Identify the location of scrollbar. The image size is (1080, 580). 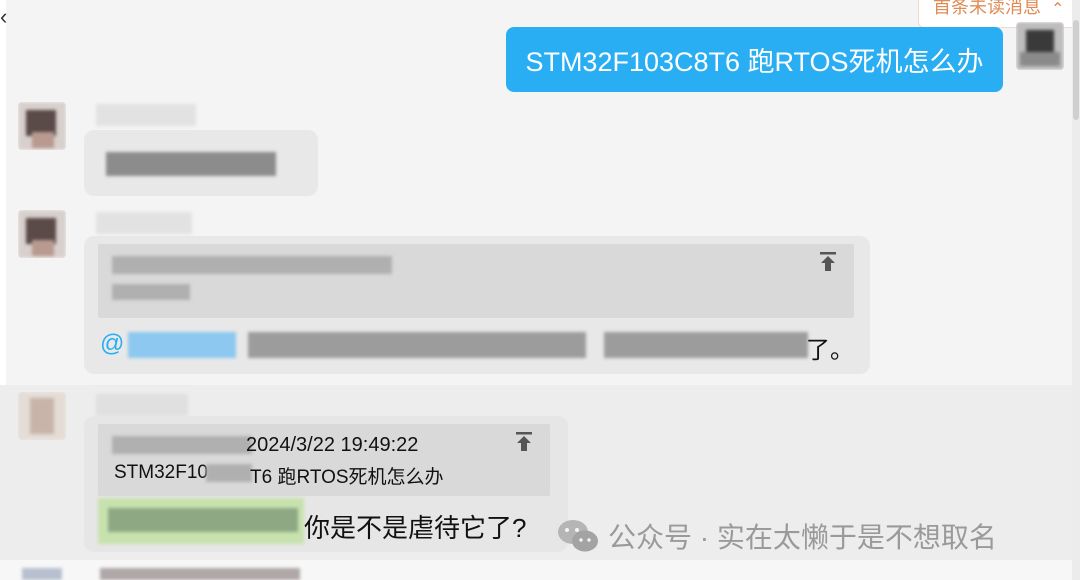
(1076, 290).